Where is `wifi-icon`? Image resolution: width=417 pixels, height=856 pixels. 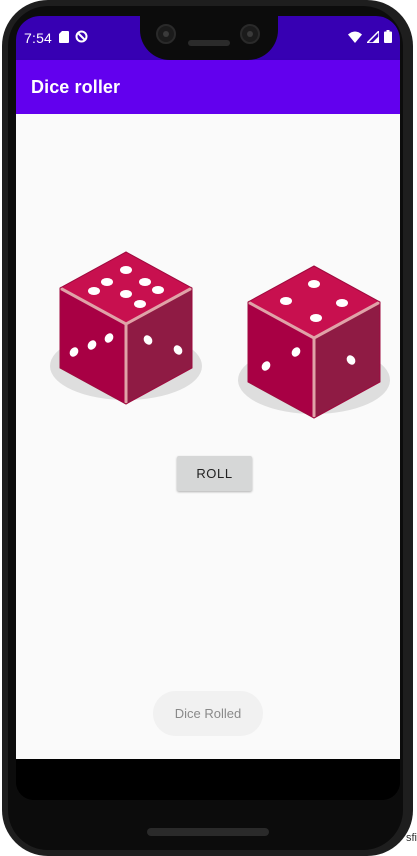 wifi-icon is located at coordinates (355, 37).